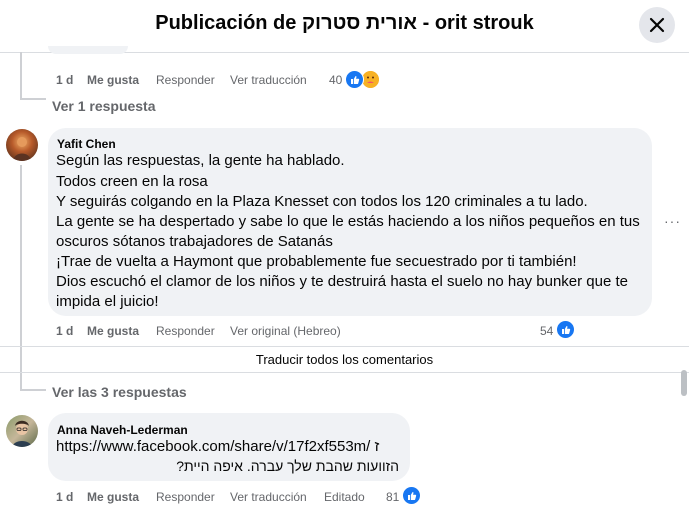 The height and width of the screenshot is (516, 689). I want to click on reaction-count: 54, so click(546, 331).